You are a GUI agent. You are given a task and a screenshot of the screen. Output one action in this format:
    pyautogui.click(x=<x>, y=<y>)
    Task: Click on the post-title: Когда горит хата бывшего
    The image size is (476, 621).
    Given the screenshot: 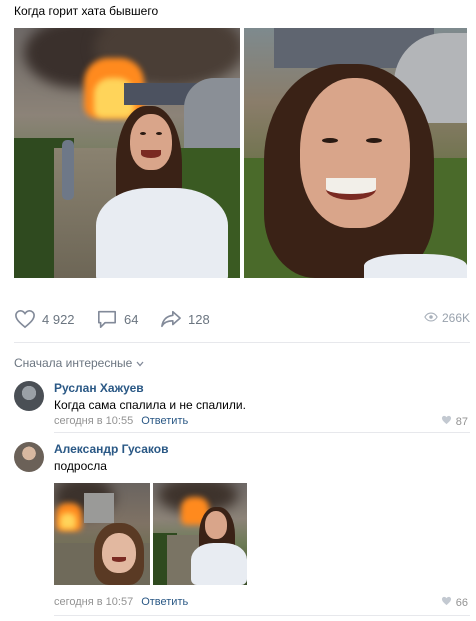 What is the action you would take?
    pyautogui.click(x=86, y=11)
    